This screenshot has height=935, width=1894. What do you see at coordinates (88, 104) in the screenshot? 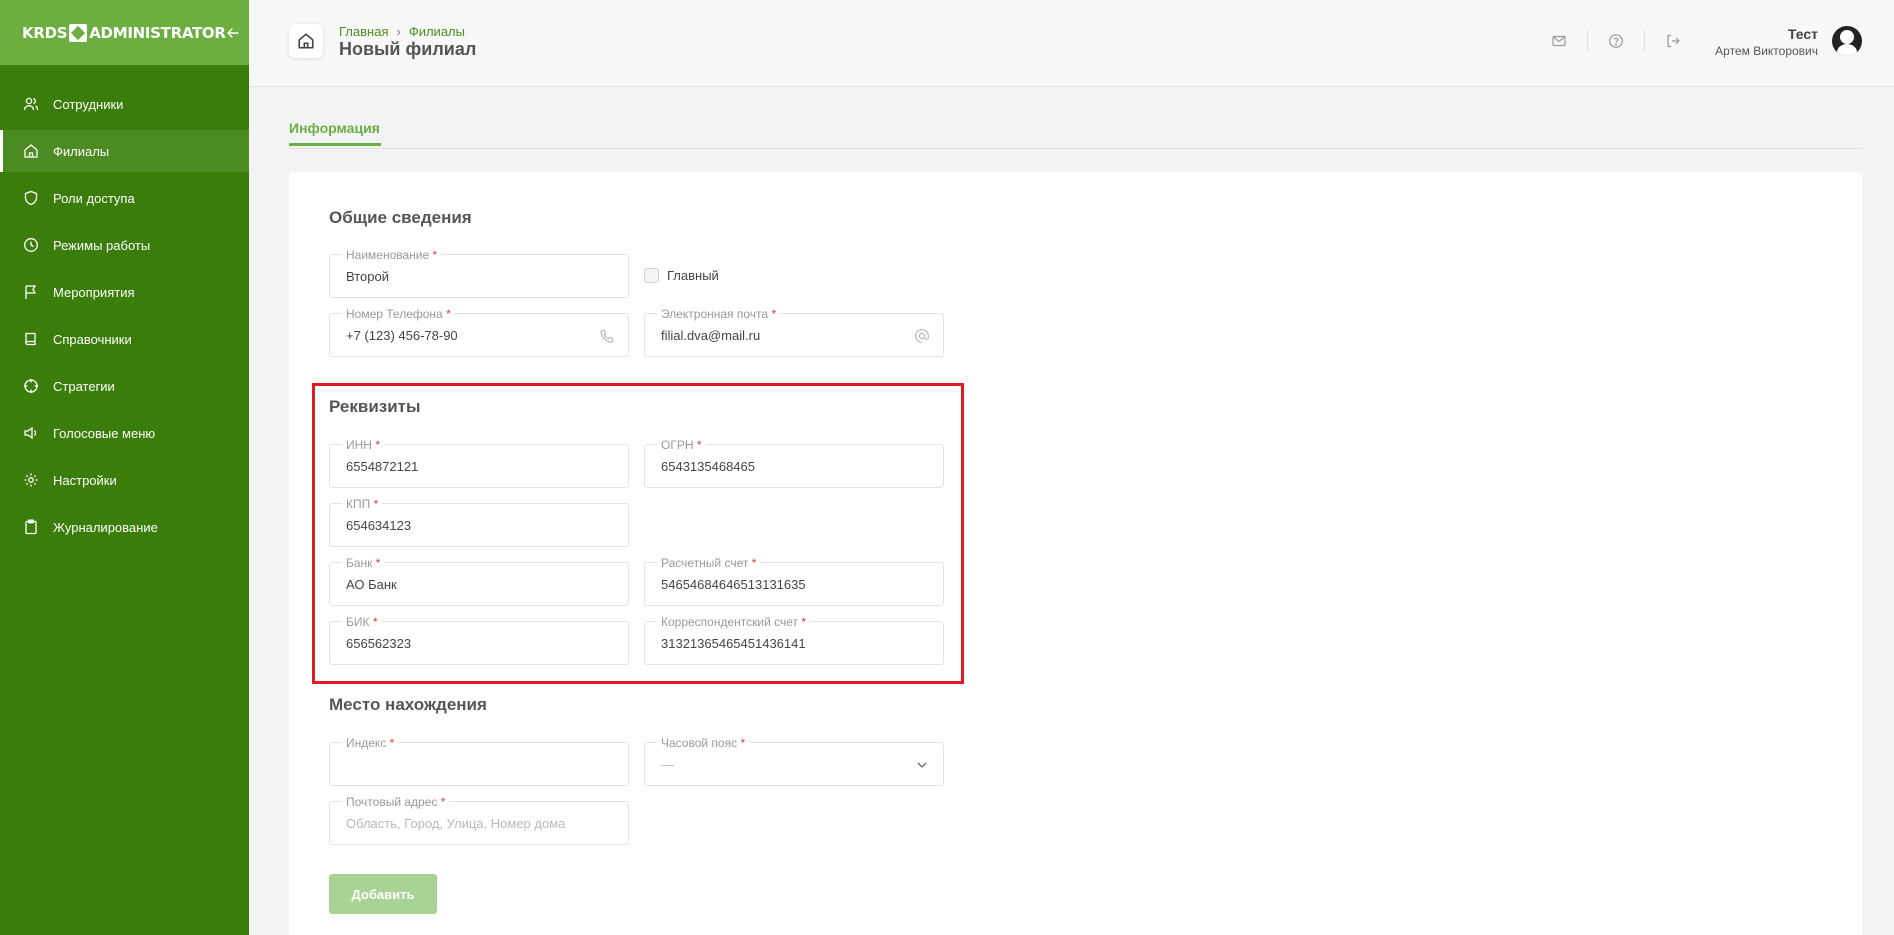
I see `sidebar-item-label: Сотрудники` at bounding box center [88, 104].